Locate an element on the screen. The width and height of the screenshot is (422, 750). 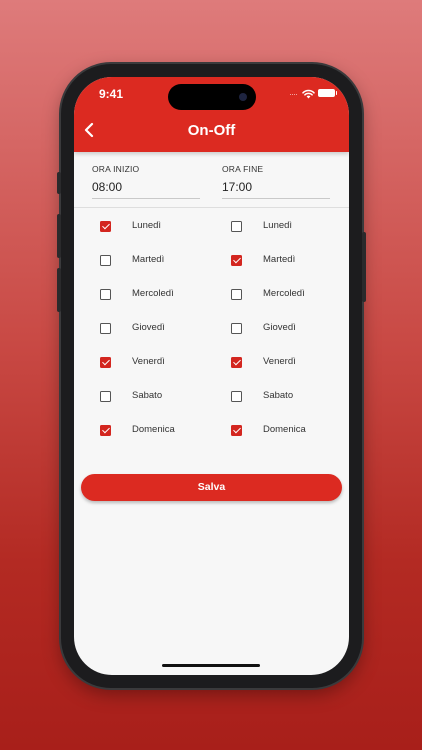
start-time-field: ORA INIZIO 08:00 is located at coordinates (146, 181).